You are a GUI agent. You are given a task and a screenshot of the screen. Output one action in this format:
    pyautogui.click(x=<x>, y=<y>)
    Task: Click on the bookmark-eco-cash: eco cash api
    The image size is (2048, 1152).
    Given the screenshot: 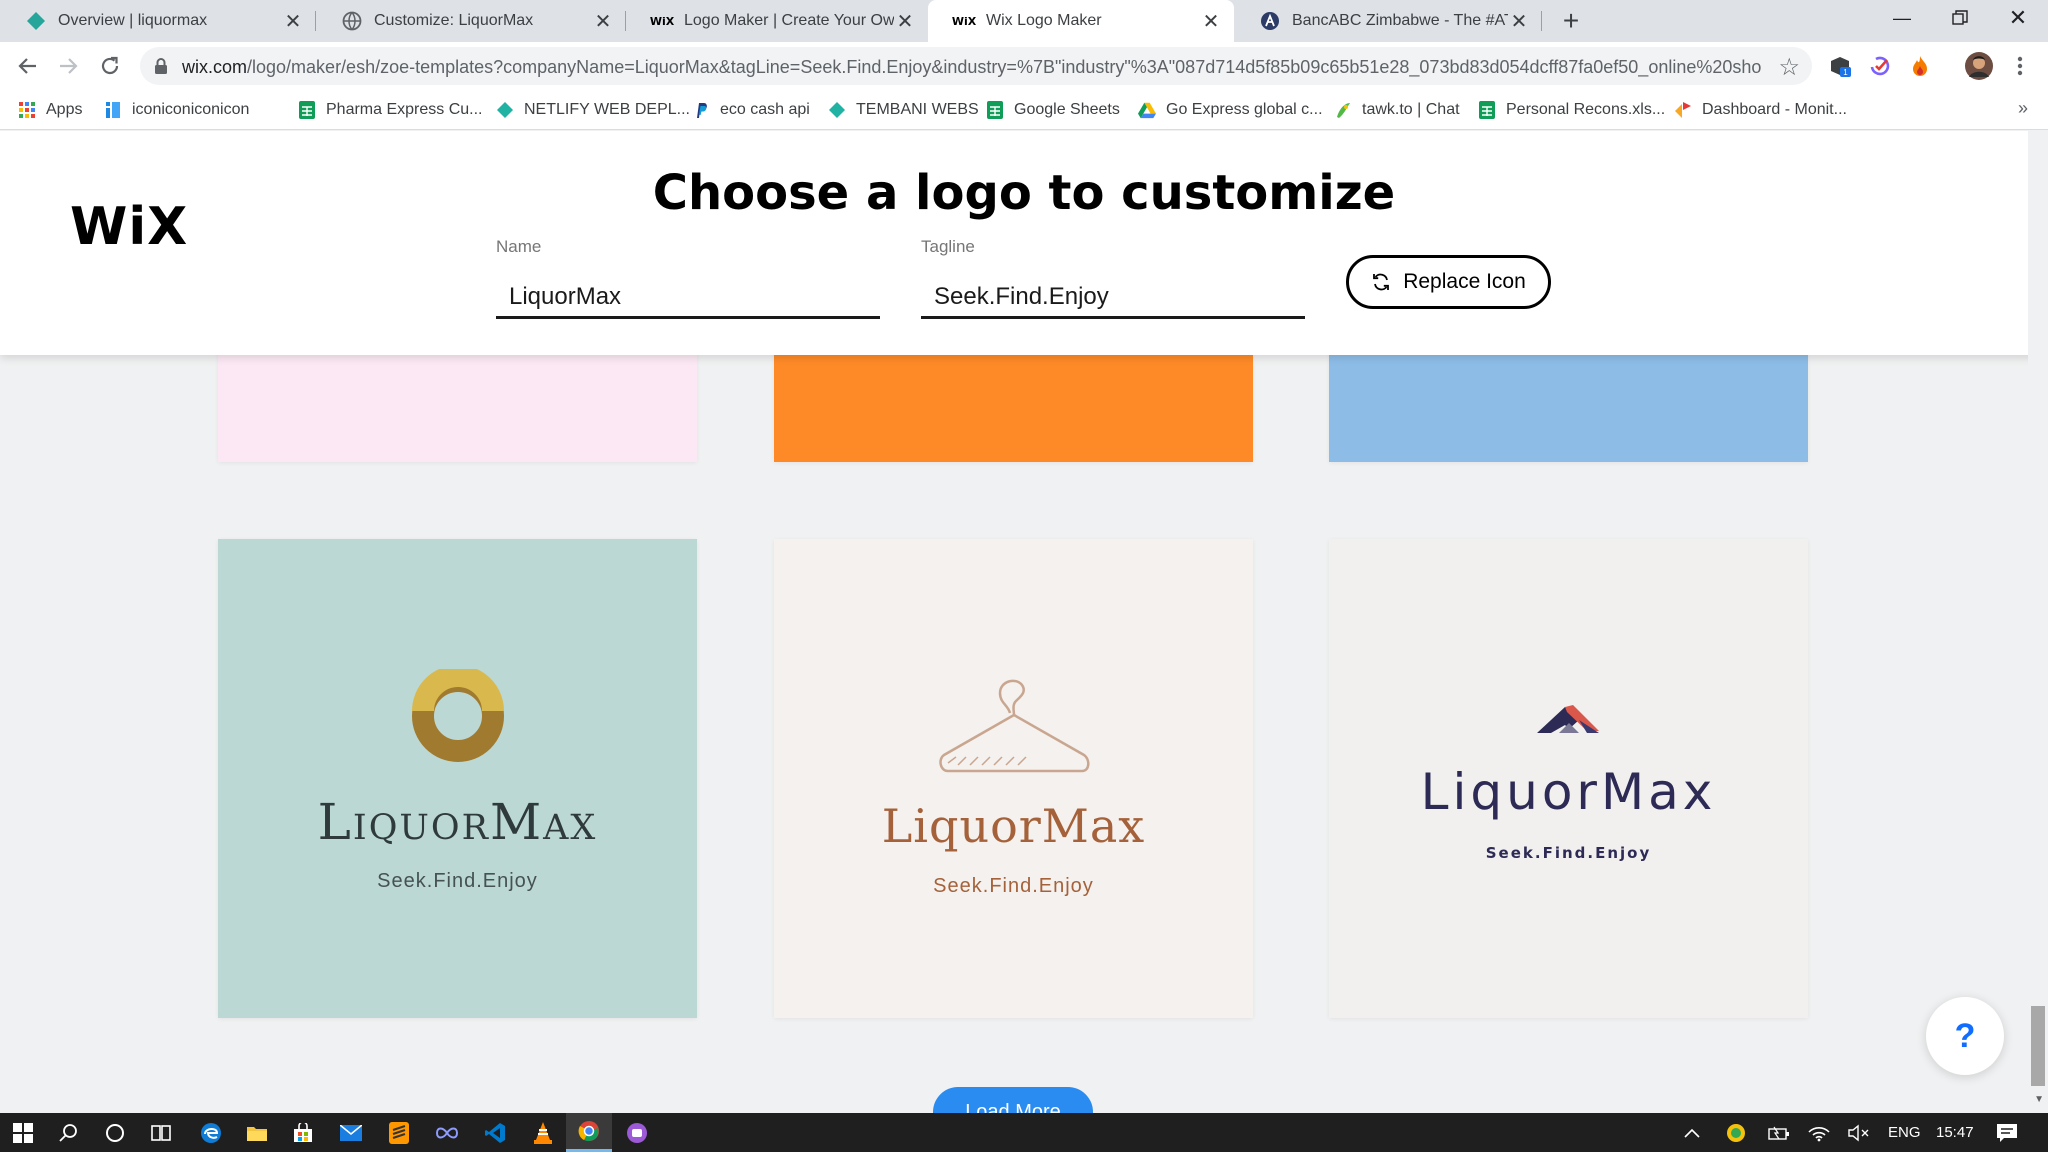 What is the action you would take?
    pyautogui.click(x=751, y=110)
    